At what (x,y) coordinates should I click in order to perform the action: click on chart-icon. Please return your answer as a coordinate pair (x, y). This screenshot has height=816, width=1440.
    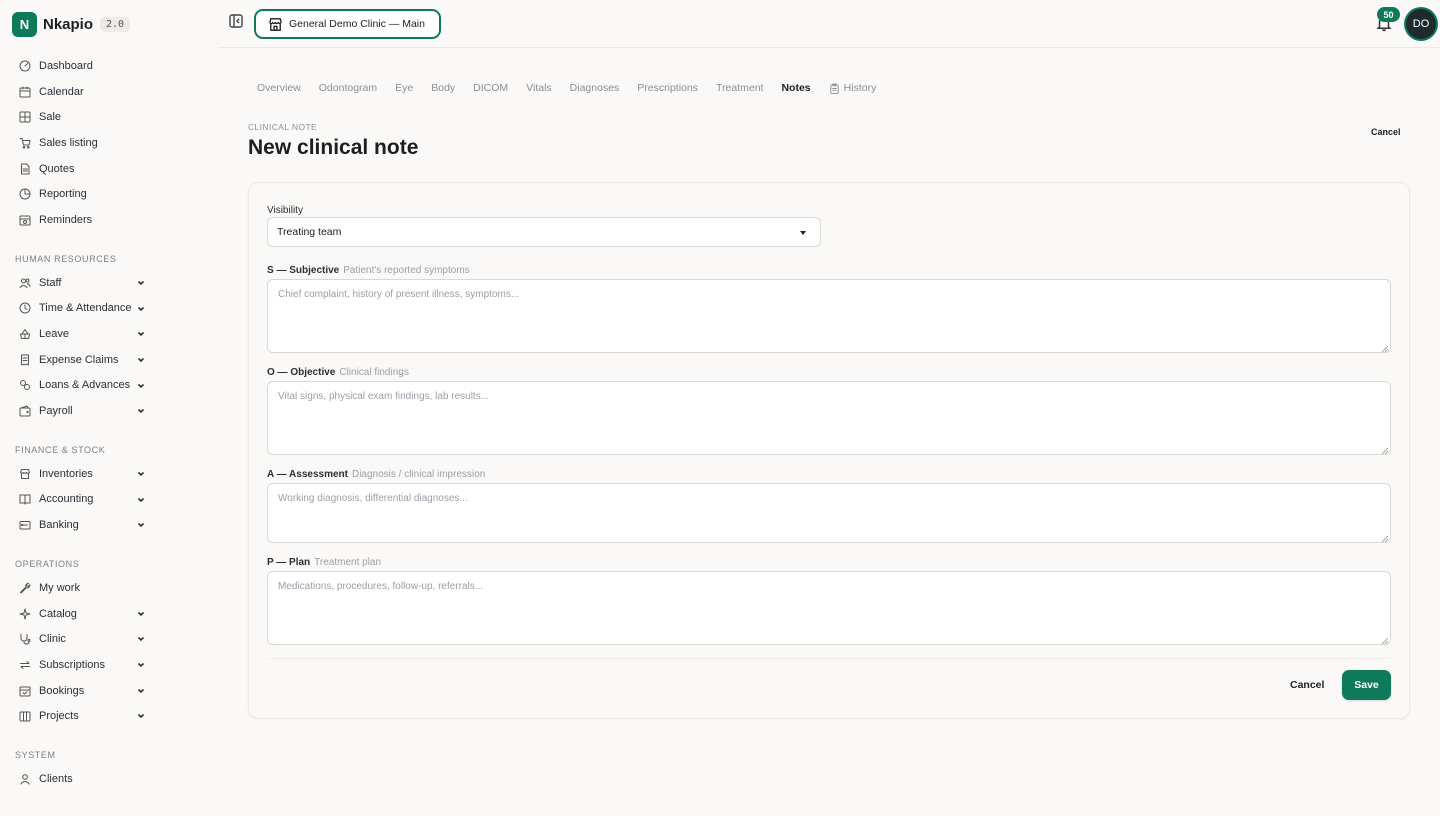
    Looking at the image, I should click on (25, 194).